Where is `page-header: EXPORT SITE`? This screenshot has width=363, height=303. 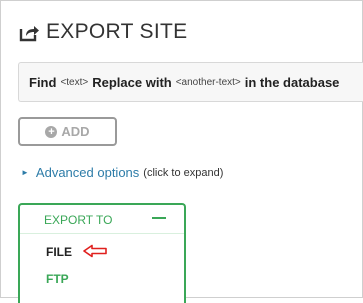 page-header: EXPORT SITE is located at coordinates (102, 32).